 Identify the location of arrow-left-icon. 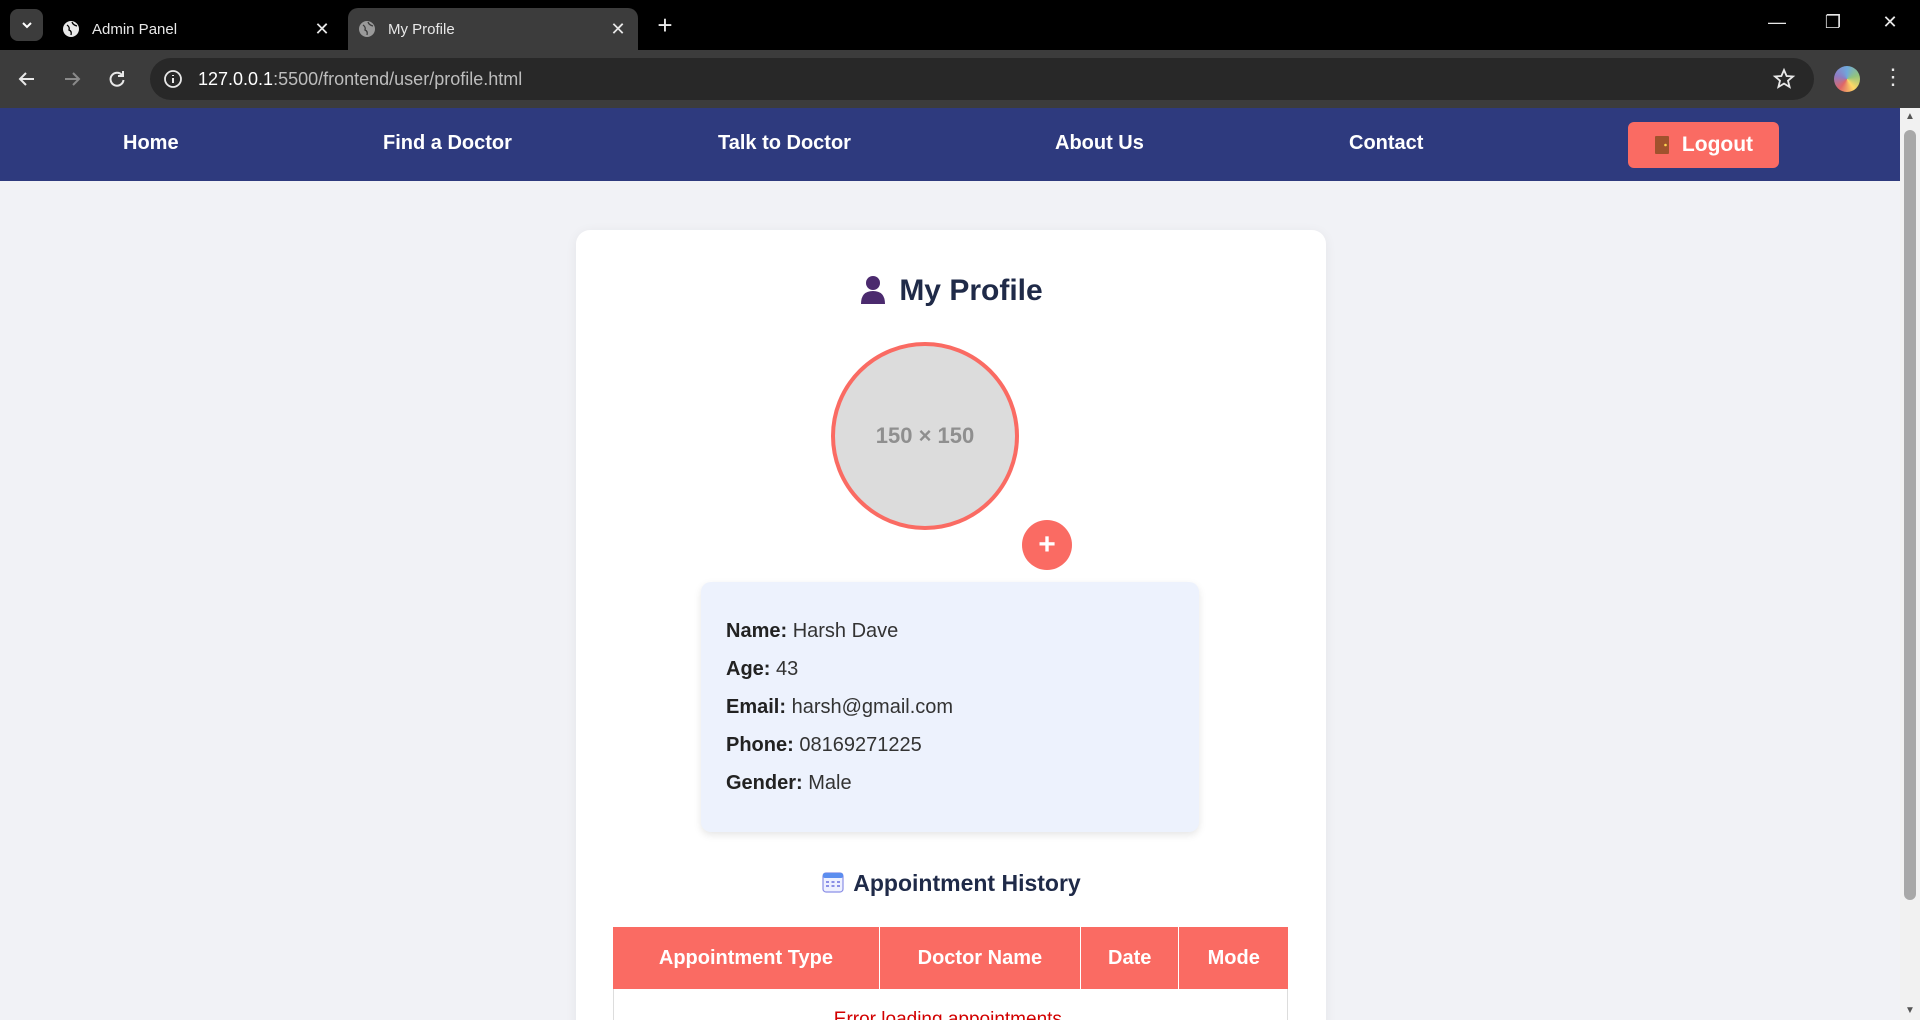
(26, 79).